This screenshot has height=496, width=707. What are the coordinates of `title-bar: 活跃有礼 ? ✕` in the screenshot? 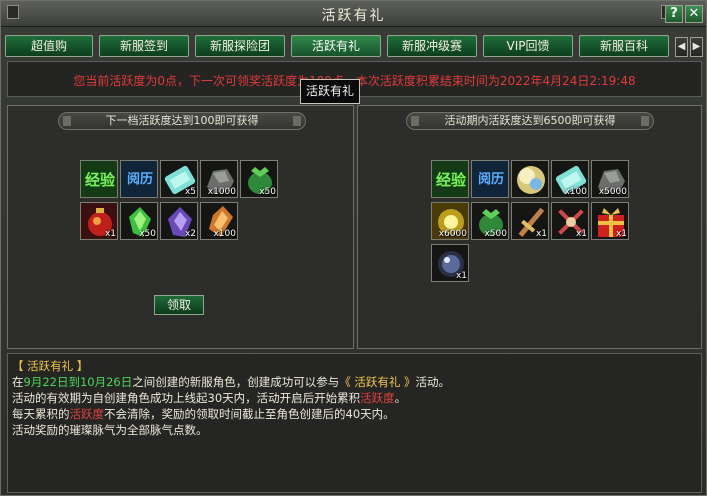 It's located at (353, 14).